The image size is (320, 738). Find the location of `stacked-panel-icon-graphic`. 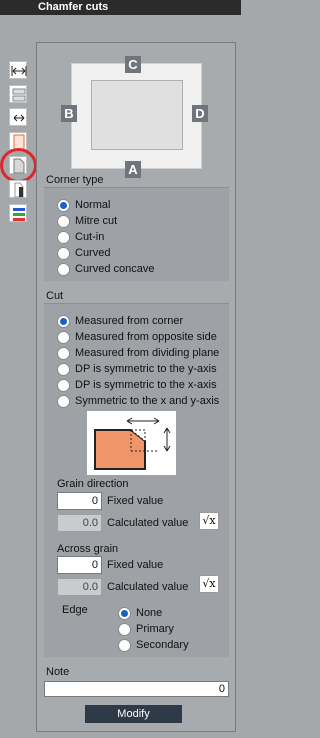

stacked-panel-icon-graphic is located at coordinates (19, 95).